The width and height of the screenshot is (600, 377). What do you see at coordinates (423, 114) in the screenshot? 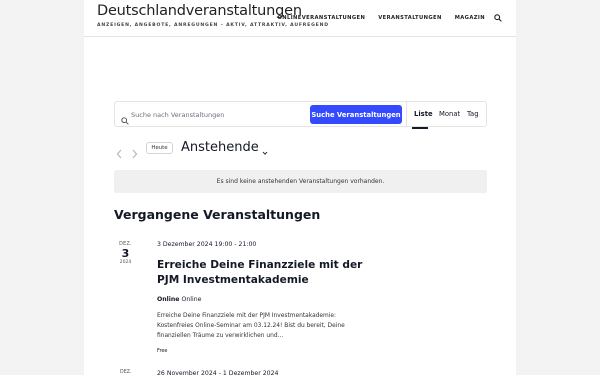
I see `tab-liste: Liste` at bounding box center [423, 114].